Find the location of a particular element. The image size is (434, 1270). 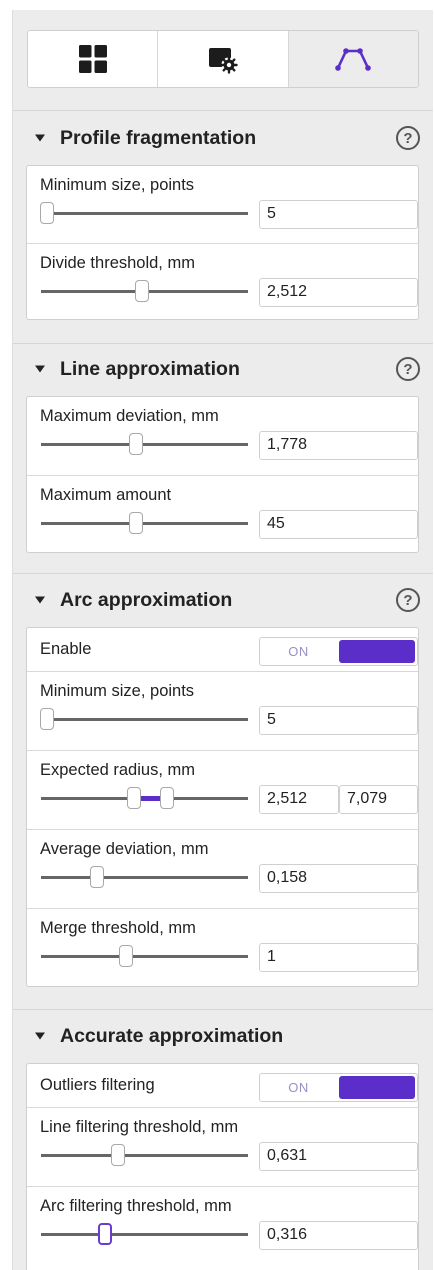

divide-threshold-input: 2,512 is located at coordinates (338, 292).